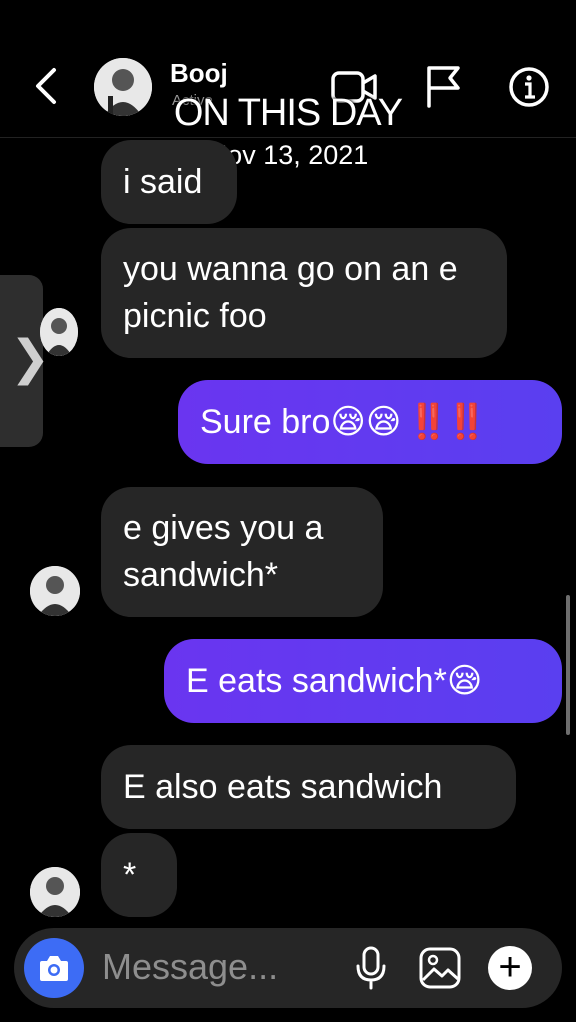 The height and width of the screenshot is (1022, 576). I want to click on message-text: E also eats sandwich, so click(283, 786).